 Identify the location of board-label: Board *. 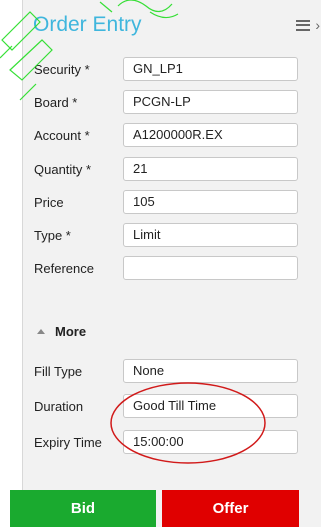
(56, 102).